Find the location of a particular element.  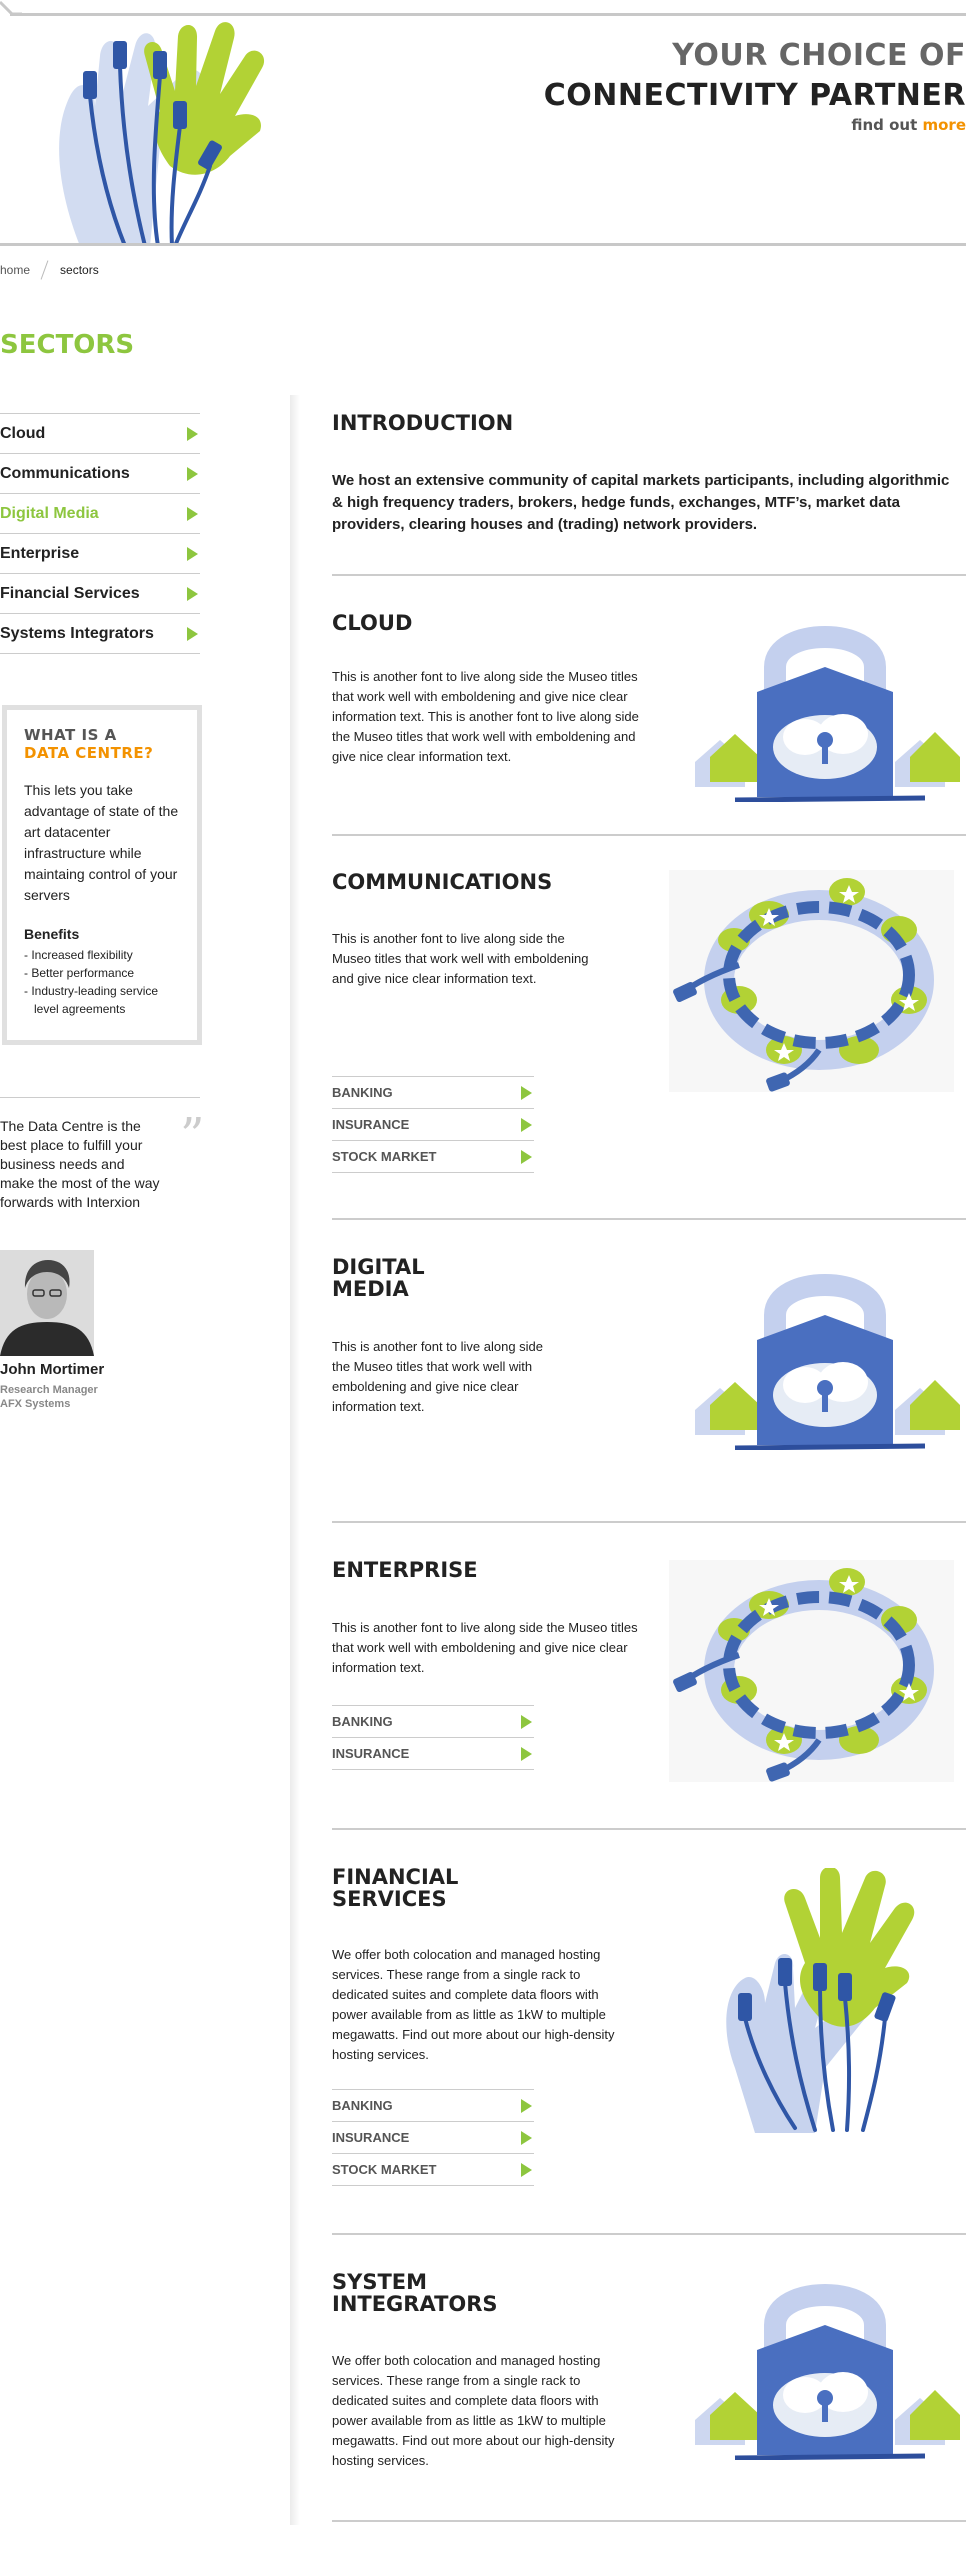

sidebar-item-financial-services: Financial Services is located at coordinates (100, 594).